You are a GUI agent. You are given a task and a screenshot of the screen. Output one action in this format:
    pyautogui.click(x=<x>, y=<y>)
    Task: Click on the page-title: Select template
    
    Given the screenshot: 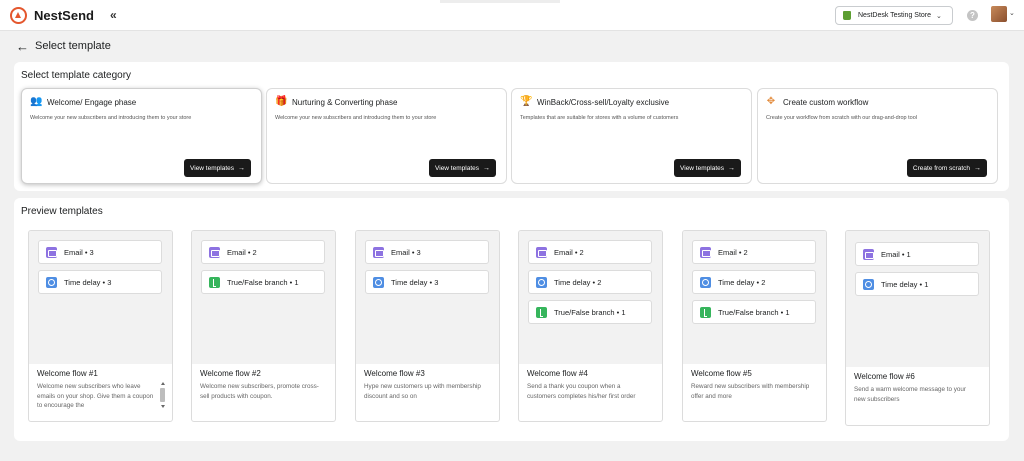 What is the action you would take?
    pyautogui.click(x=73, y=46)
    